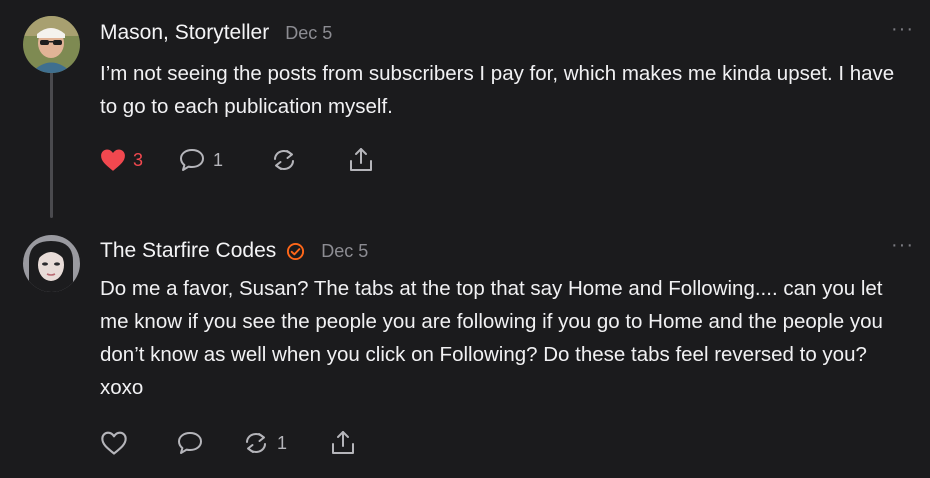 This screenshot has width=930, height=478. I want to click on restack-button: 1, so click(264, 443).